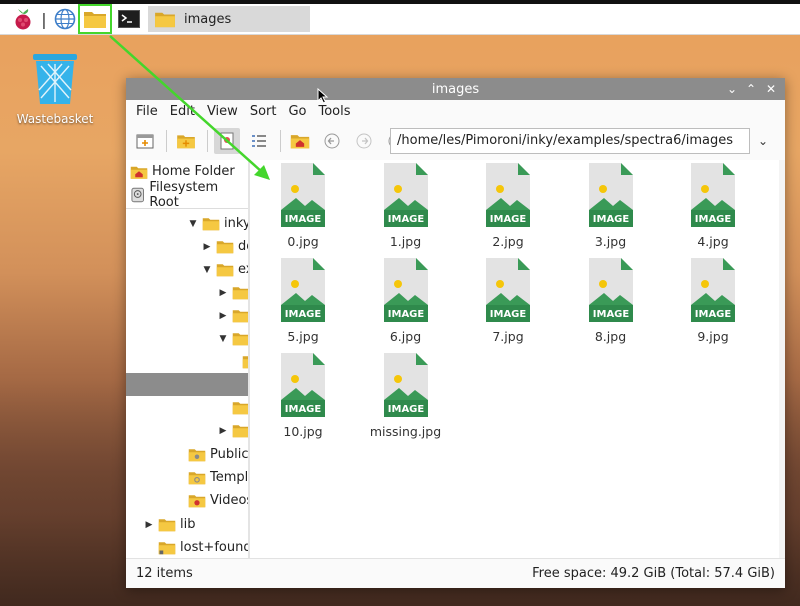  I want to click on file-name: 5.jpg, so click(303, 336).